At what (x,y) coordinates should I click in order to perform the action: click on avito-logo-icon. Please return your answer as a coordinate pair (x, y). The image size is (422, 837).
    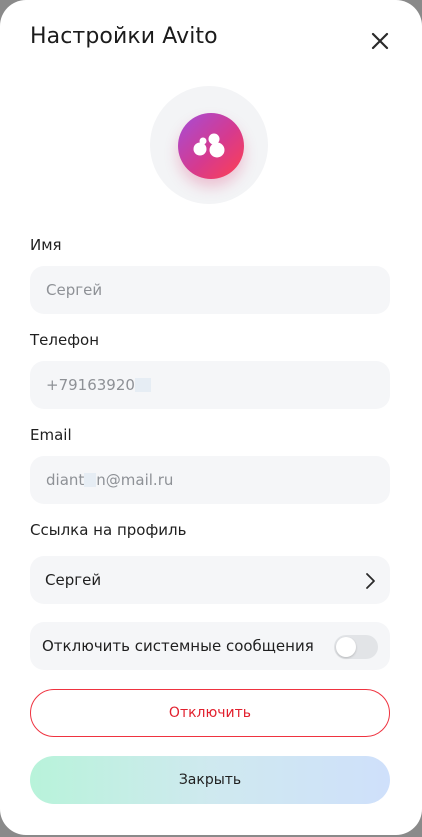
    Looking at the image, I should click on (211, 146).